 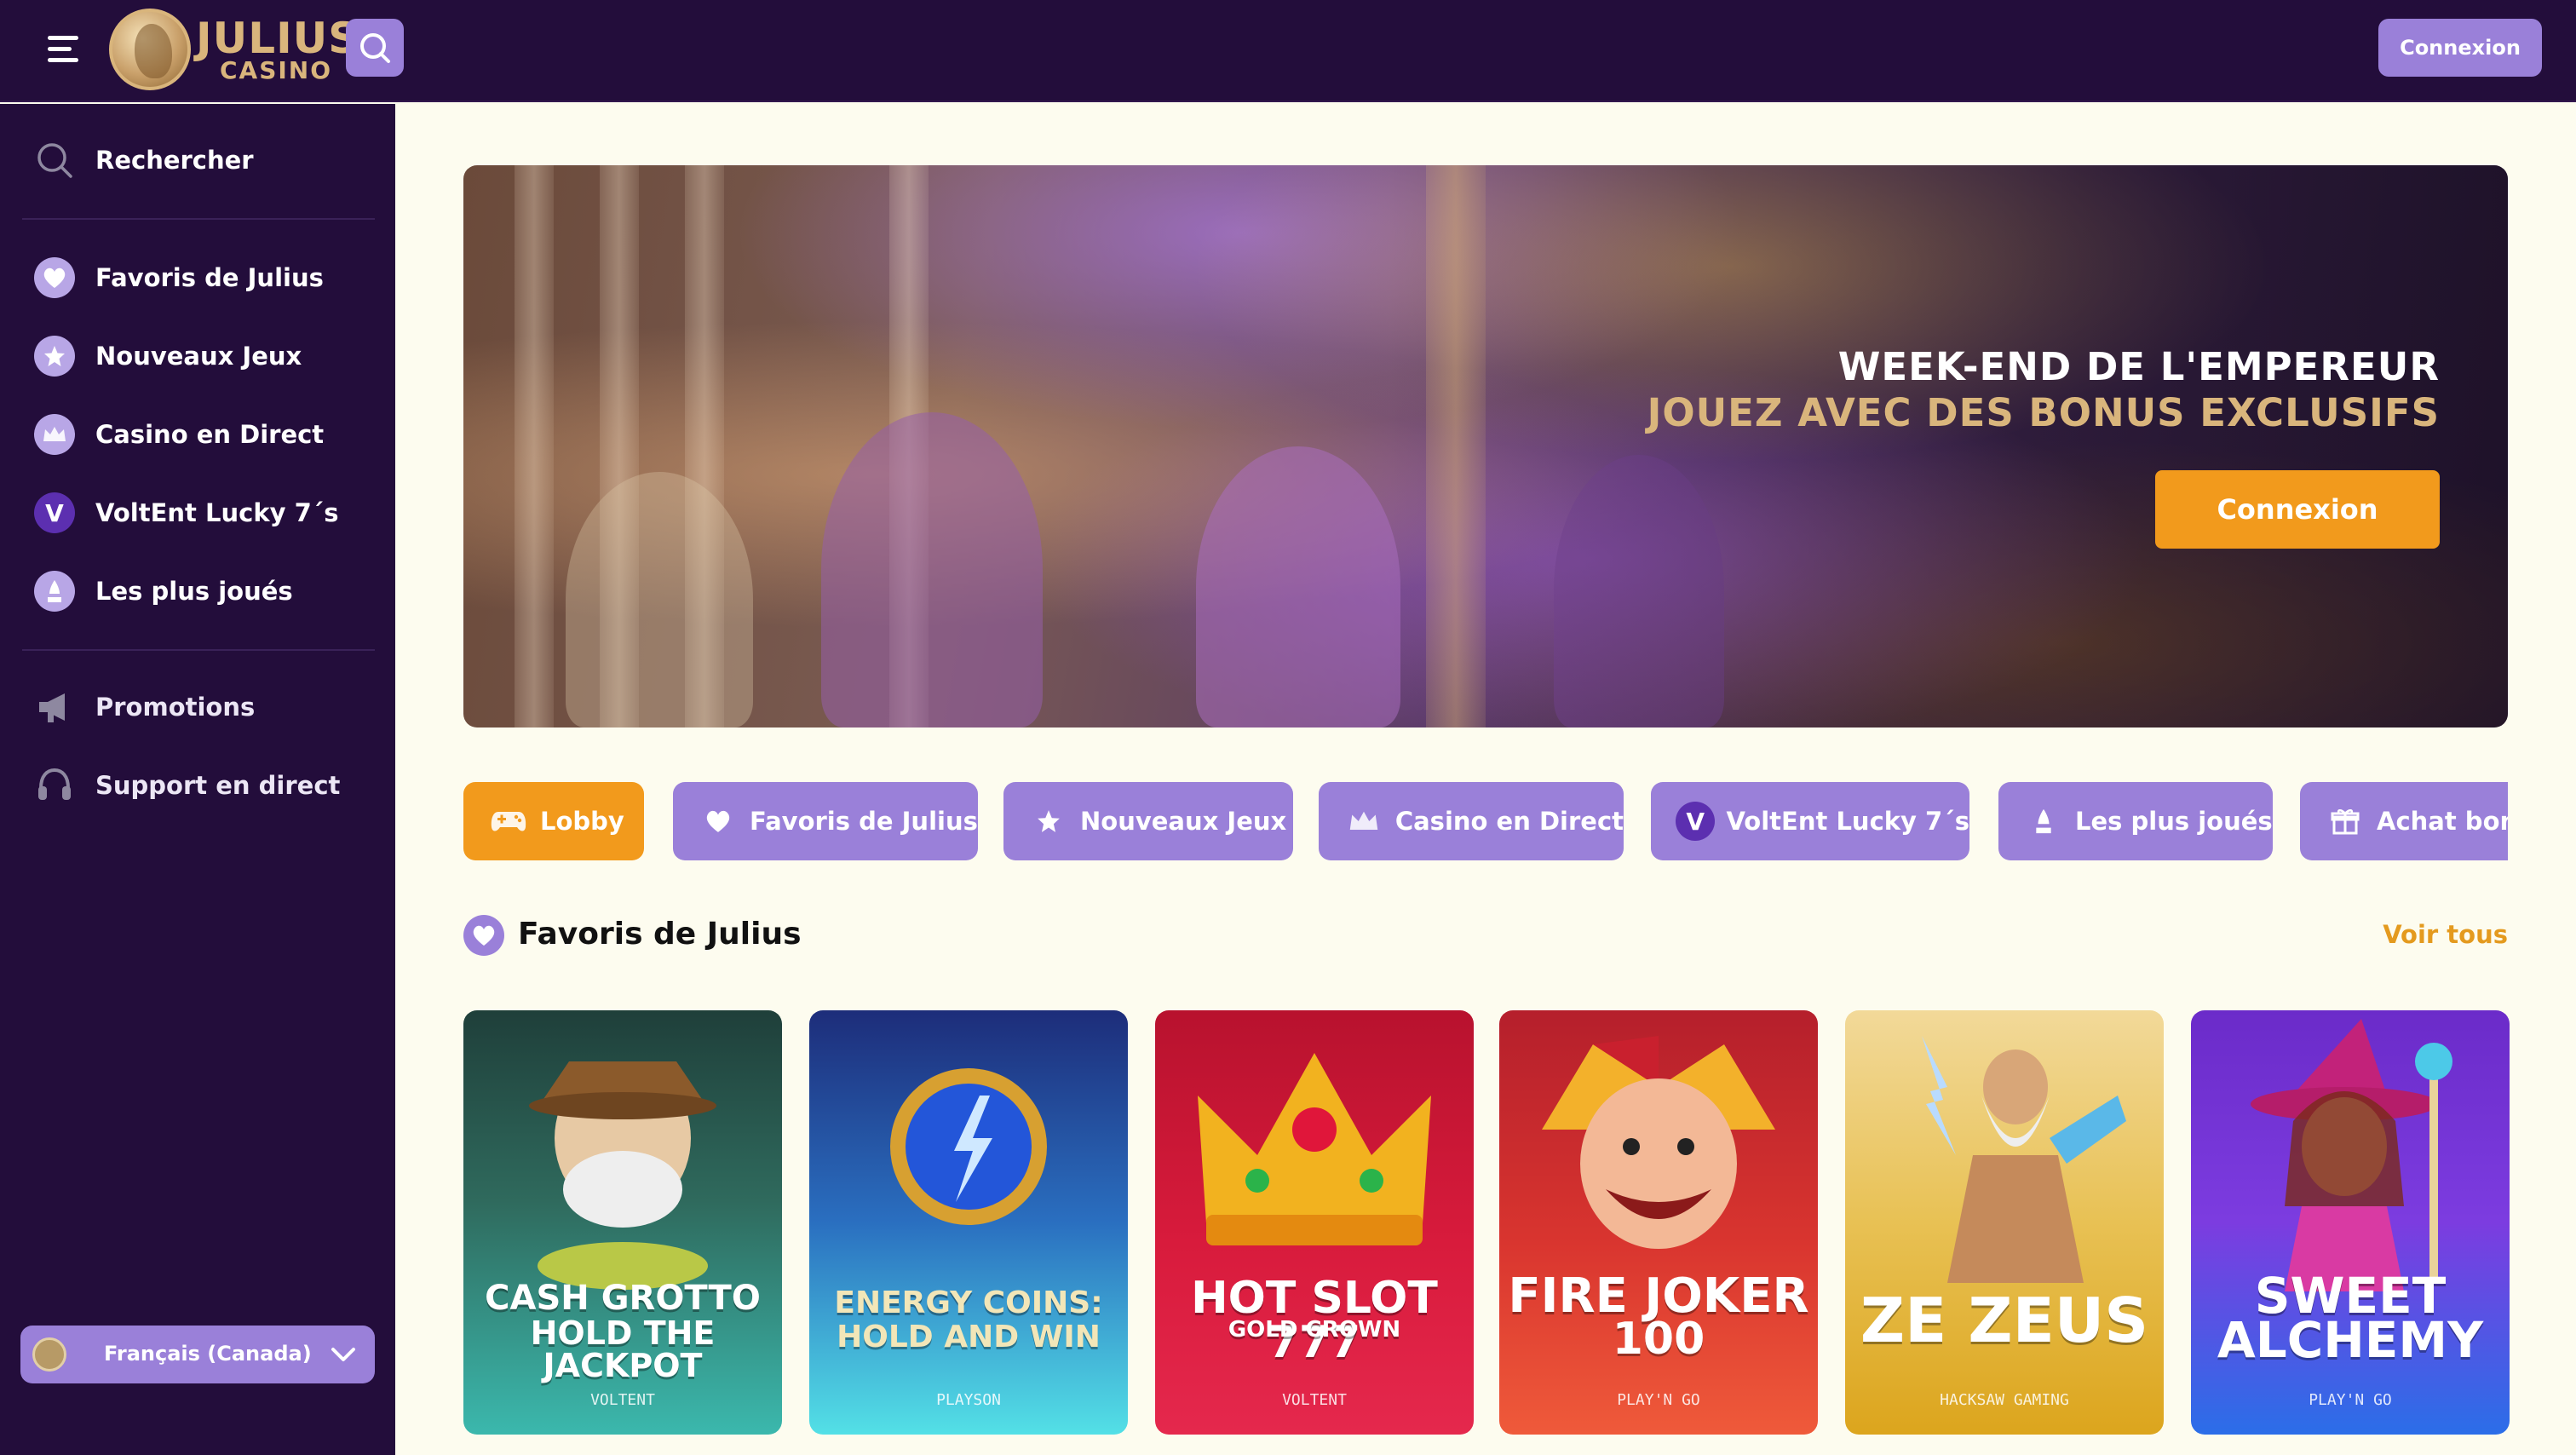 What do you see at coordinates (210, 434) in the screenshot?
I see `sidebar-item-label: Casino en Direct` at bounding box center [210, 434].